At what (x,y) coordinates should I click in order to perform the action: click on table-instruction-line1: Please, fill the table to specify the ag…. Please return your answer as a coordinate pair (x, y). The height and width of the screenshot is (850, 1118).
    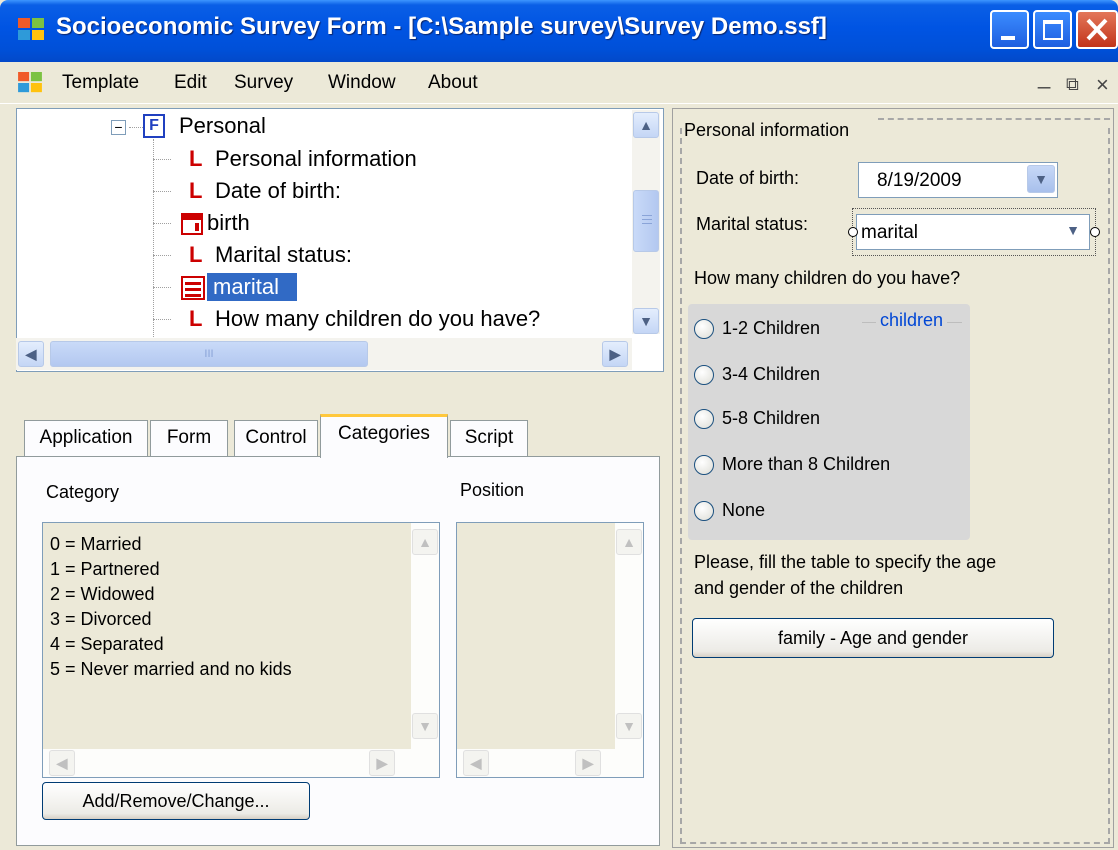
    Looking at the image, I should click on (845, 562).